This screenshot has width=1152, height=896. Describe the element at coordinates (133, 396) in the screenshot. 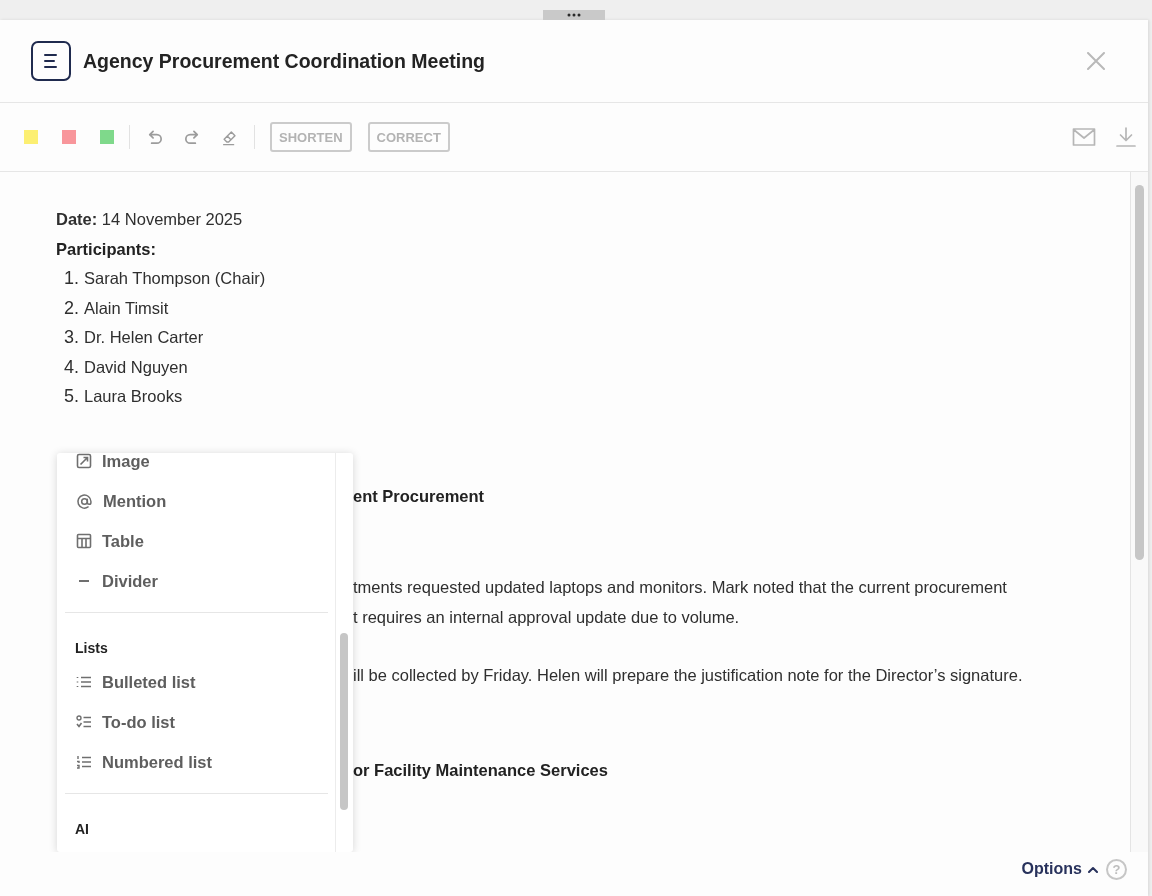

I see `participant-name: Laura Brooks` at that location.